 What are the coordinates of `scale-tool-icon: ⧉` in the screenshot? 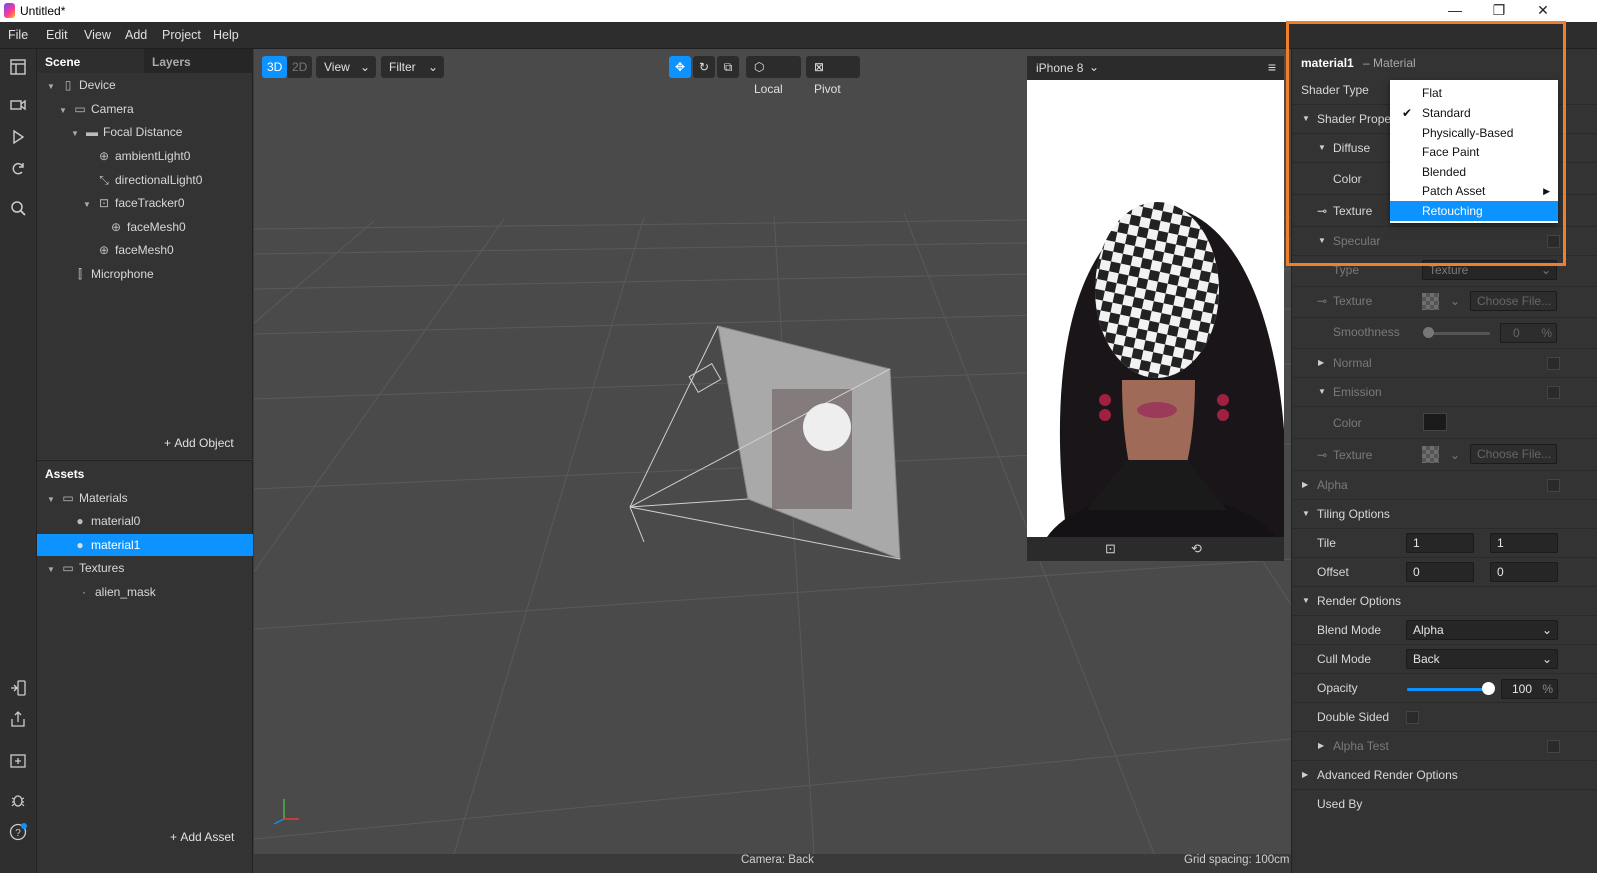 It's located at (728, 67).